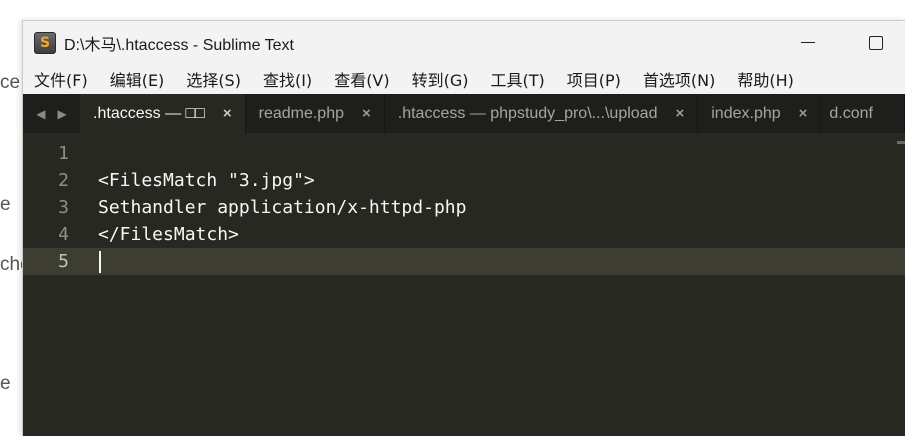 The width and height of the screenshot is (905, 436). What do you see at coordinates (61, 79) in the screenshot?
I see `menu-file: 文件(F)` at bounding box center [61, 79].